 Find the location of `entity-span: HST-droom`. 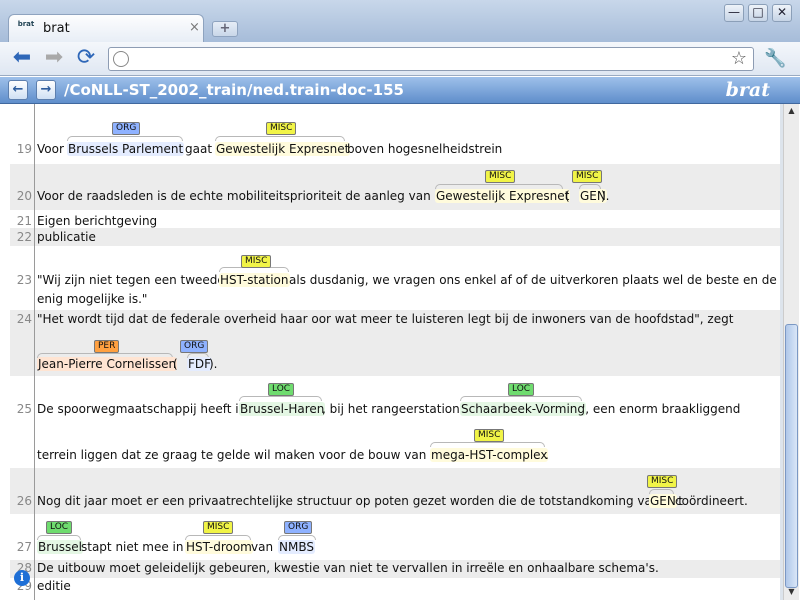

entity-span: HST-droom is located at coordinates (219, 547).